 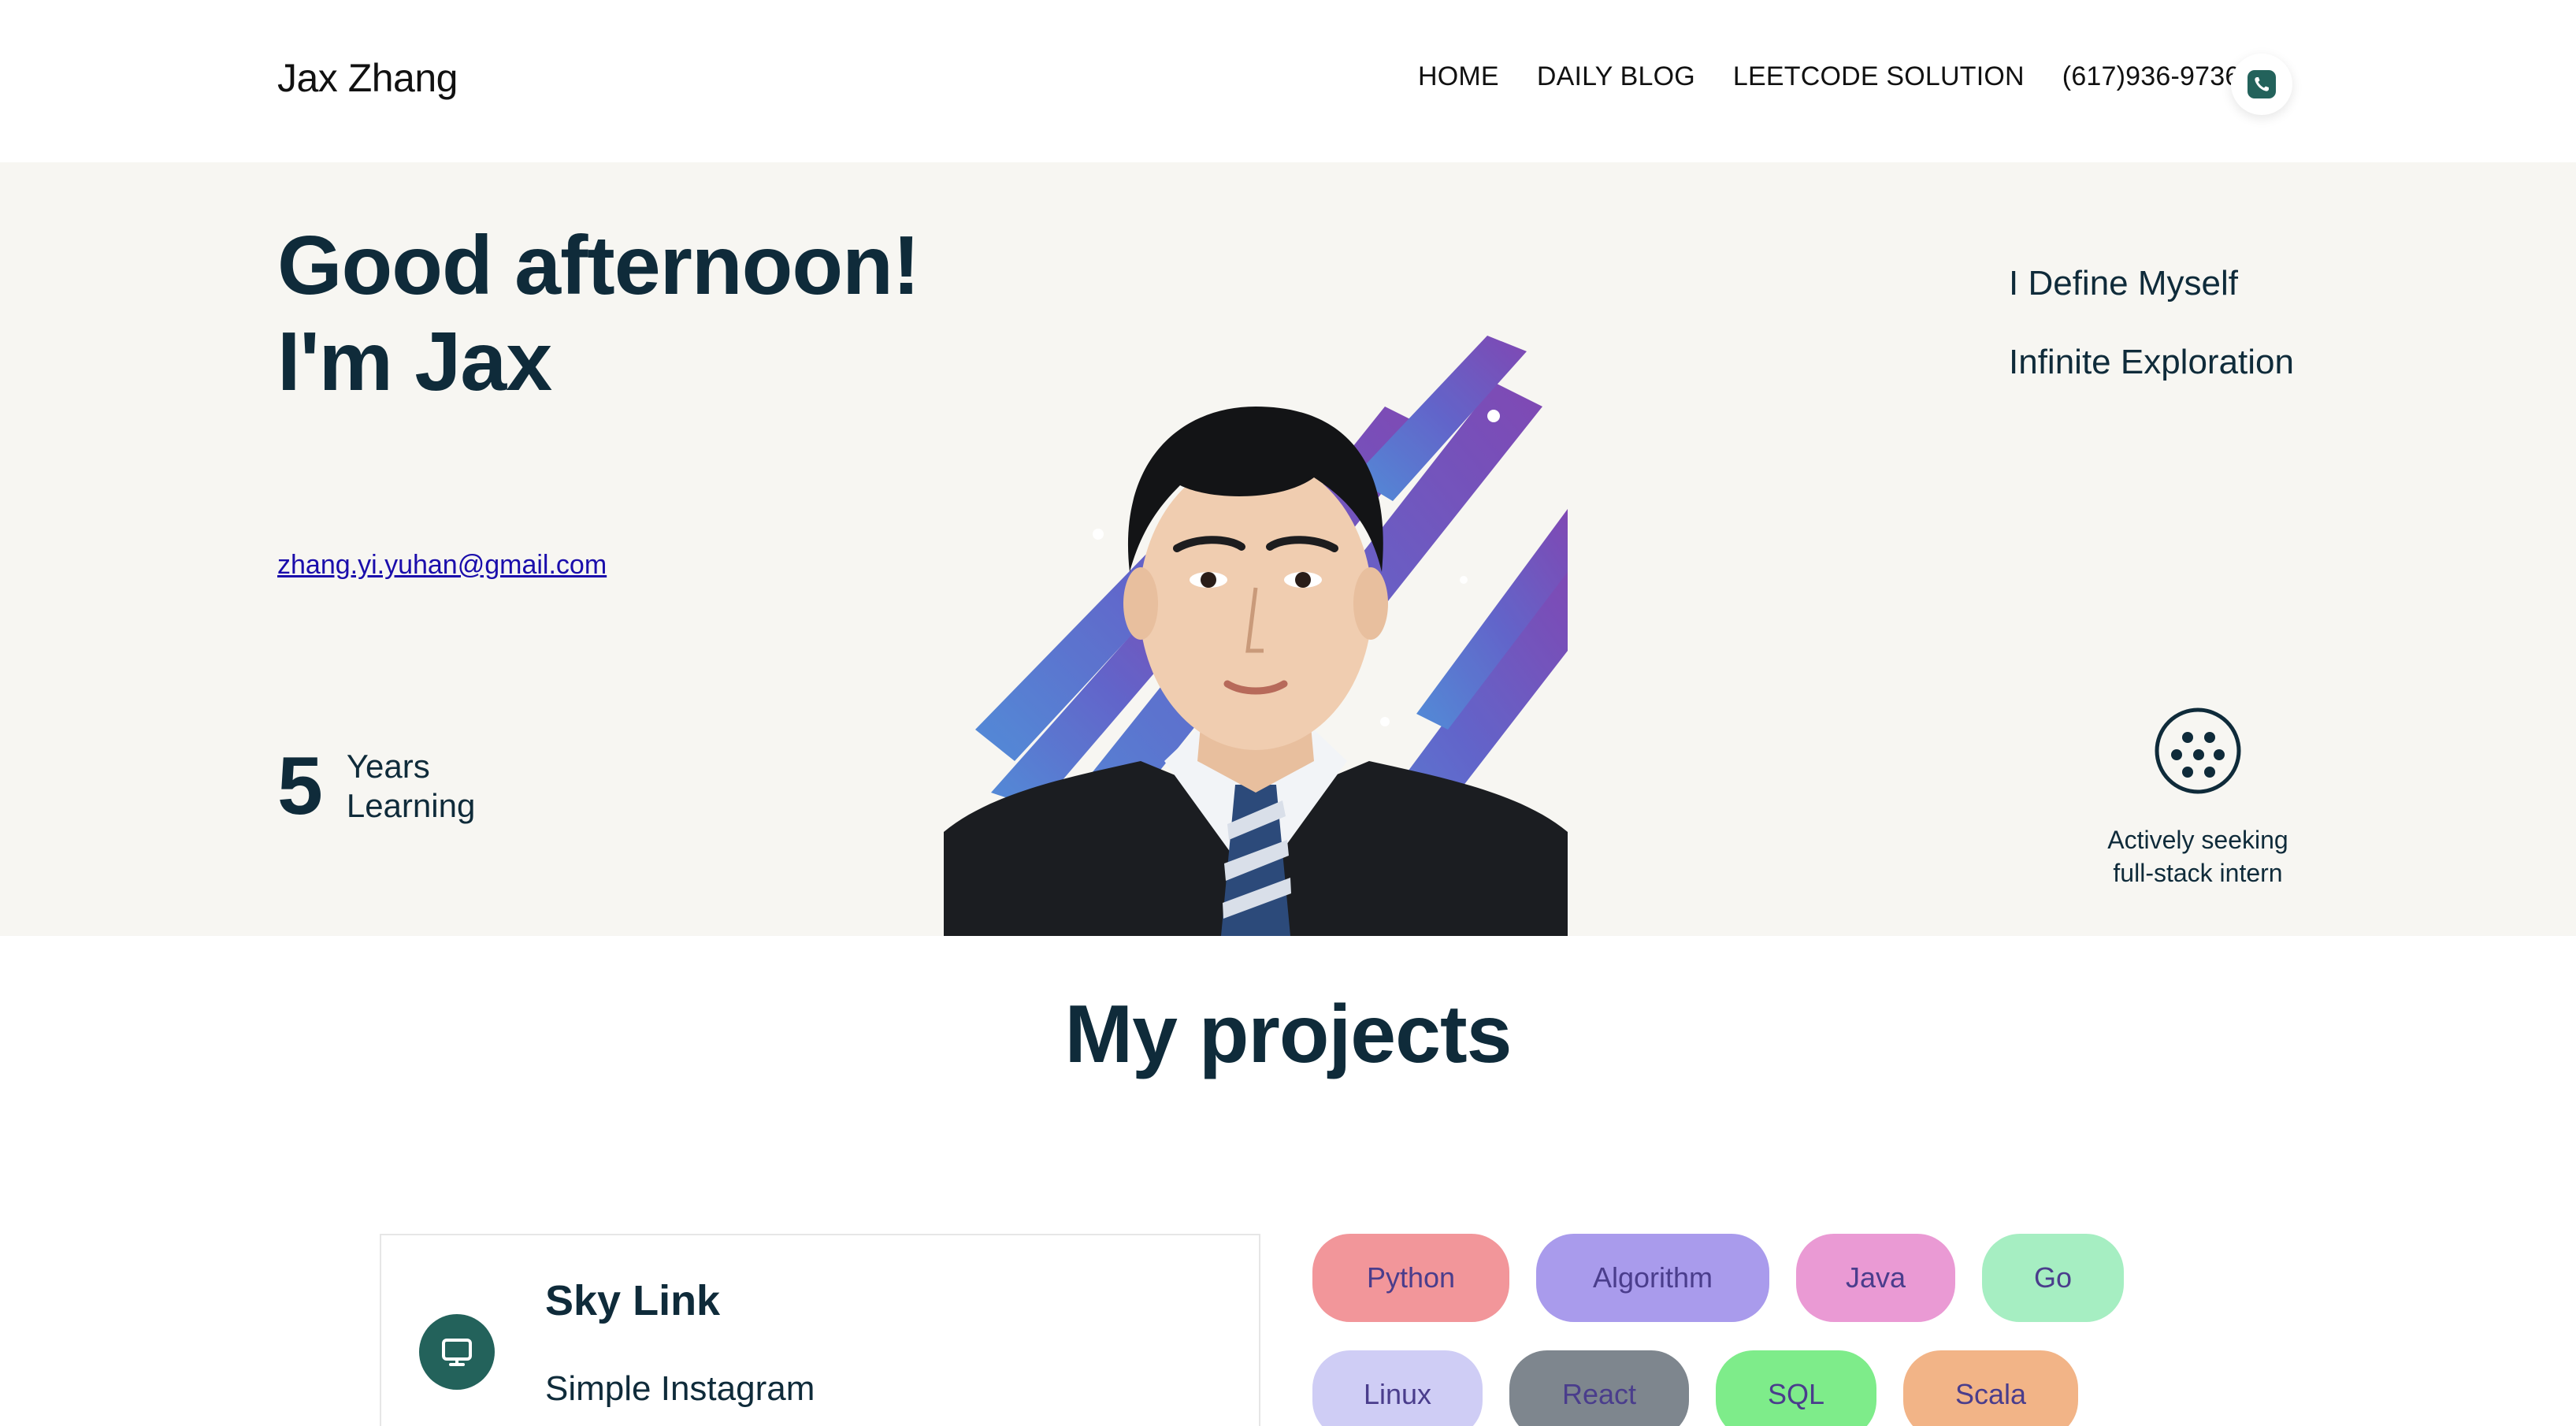 What do you see at coordinates (820, 1330) in the screenshot?
I see `project-card: Sky Link Simple Instagram` at bounding box center [820, 1330].